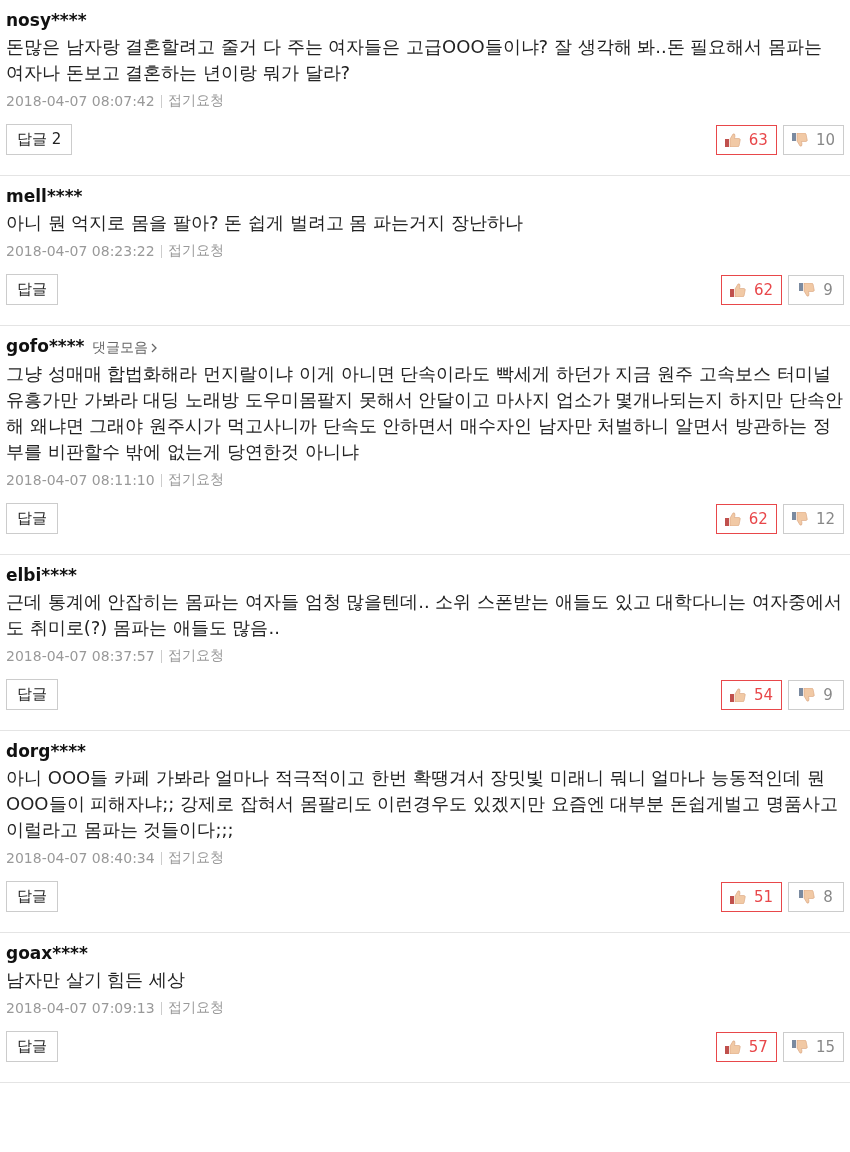 The width and height of the screenshot is (850, 1152). I want to click on comment-text: 아니 OOO들 카페 가봐라 얼마나 적극적이고 한번 확땡겨서 장밋빛 미래니 뭐니 얼마나 능동적인데 뭔 OOO들이 피해자냐;; 강제로 잡혀서 몸팔리도 이런경우도 있겠지만 요즘엔 대부분 돈쉽게벌고 명품사고 이럴라고 몸파는 것들이다;;;, so click(422, 804).